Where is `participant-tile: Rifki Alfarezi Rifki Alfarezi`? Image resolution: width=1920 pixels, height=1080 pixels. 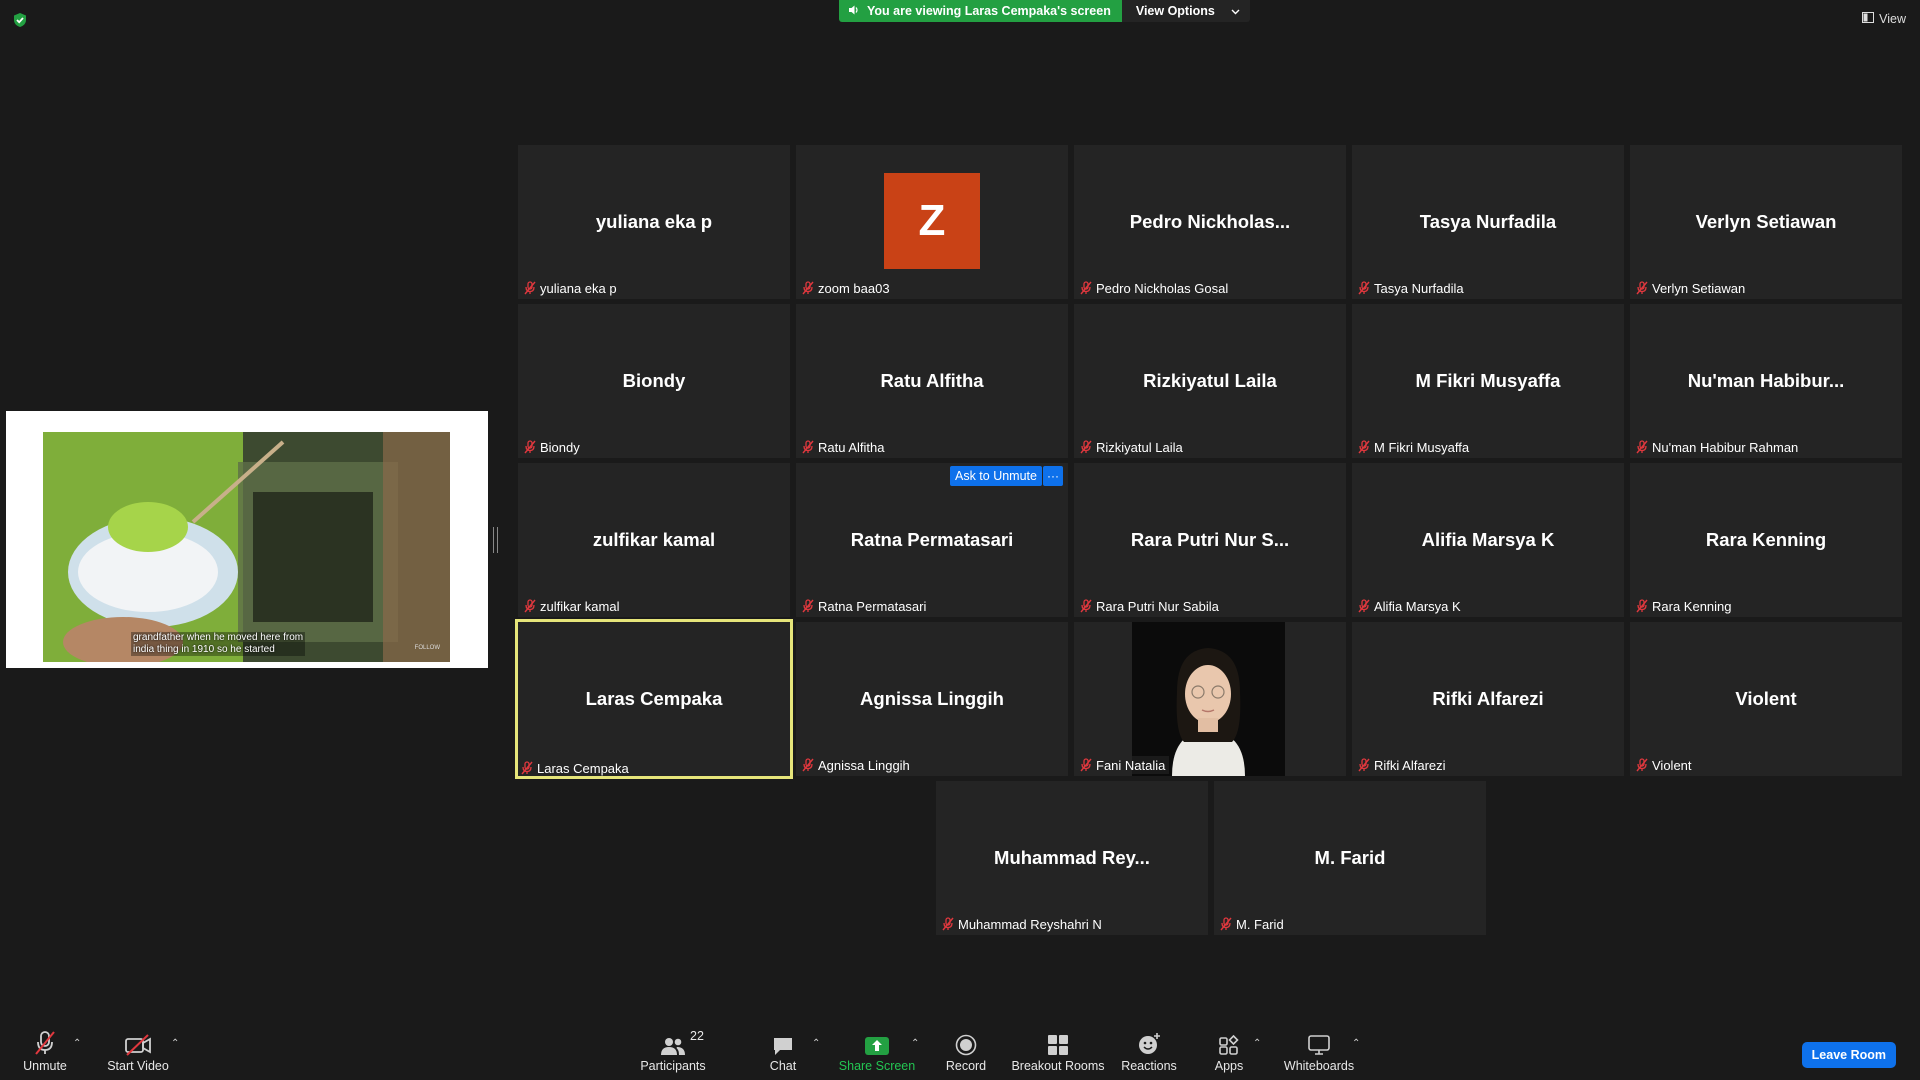 participant-tile: Rifki Alfarezi Rifki Alfarezi is located at coordinates (1488, 699).